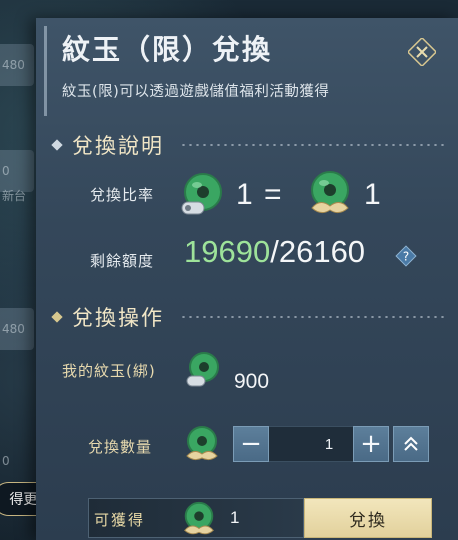 The image size is (458, 540). I want to click on dialog-subtitle: 紋玉(限)可以透過遊戲儲值福利活動獲得, so click(196, 92).